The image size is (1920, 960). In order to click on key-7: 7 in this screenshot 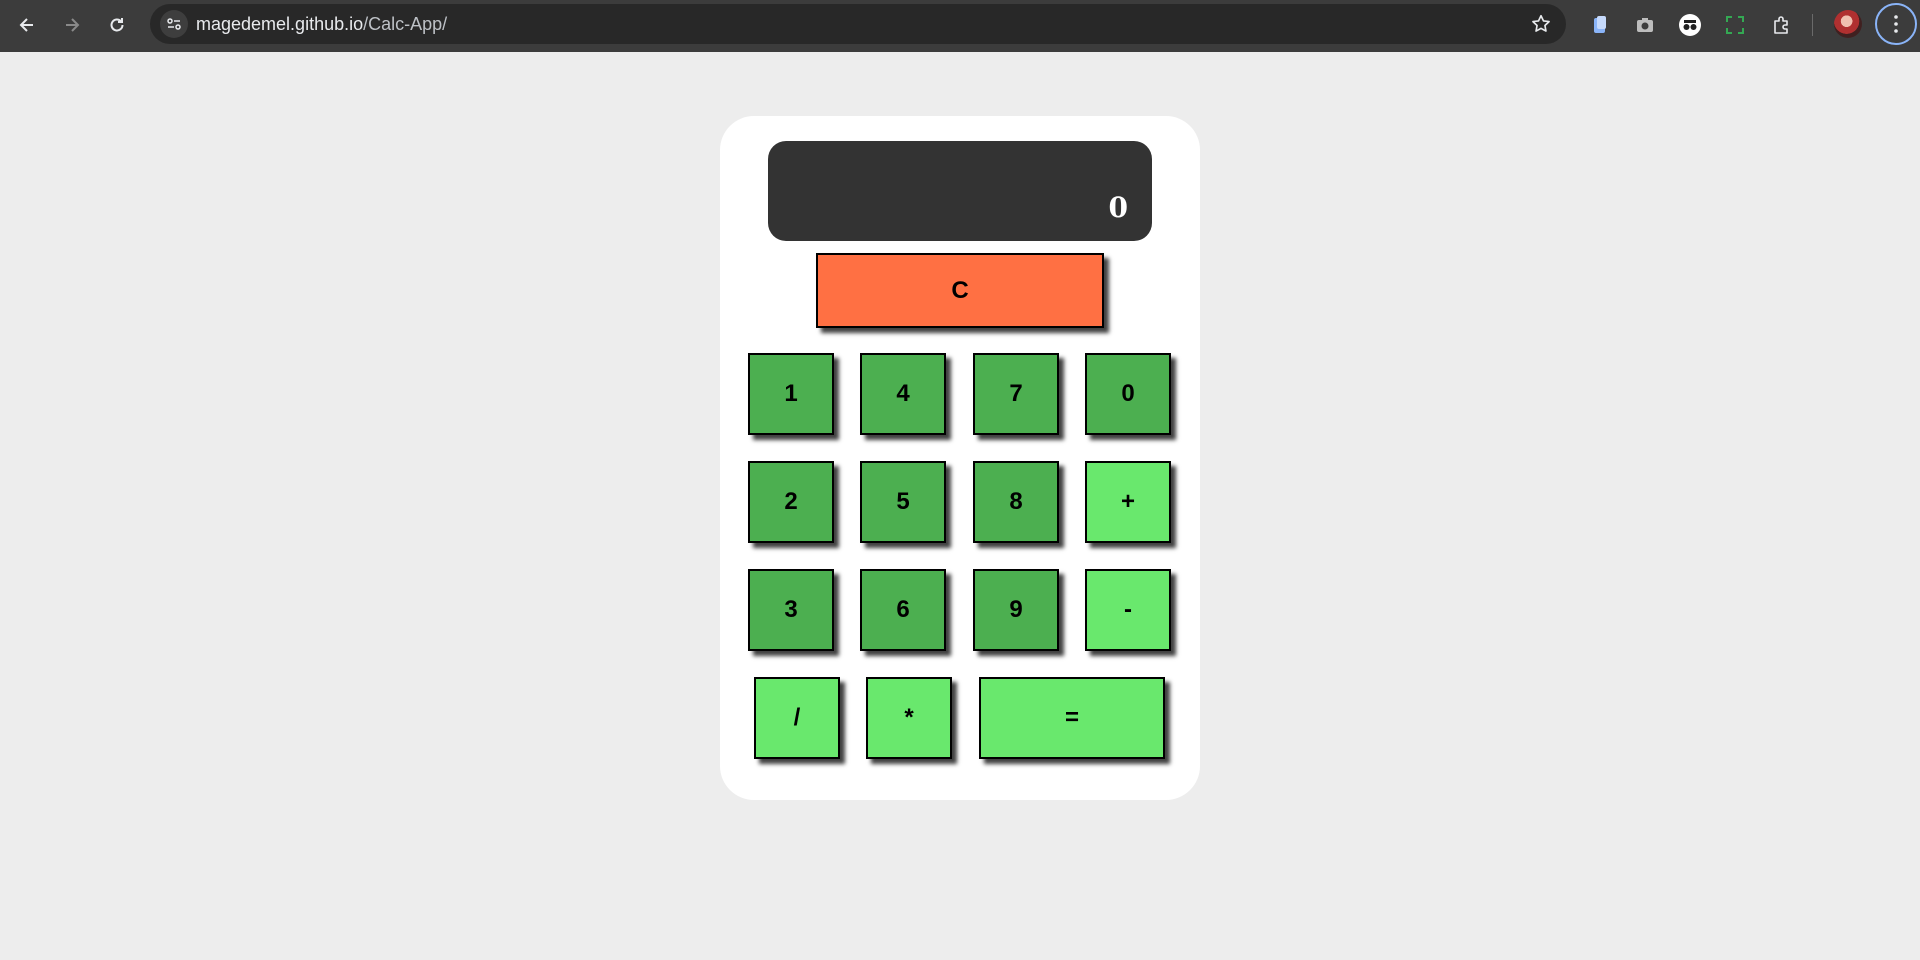, I will do `click(1016, 394)`.